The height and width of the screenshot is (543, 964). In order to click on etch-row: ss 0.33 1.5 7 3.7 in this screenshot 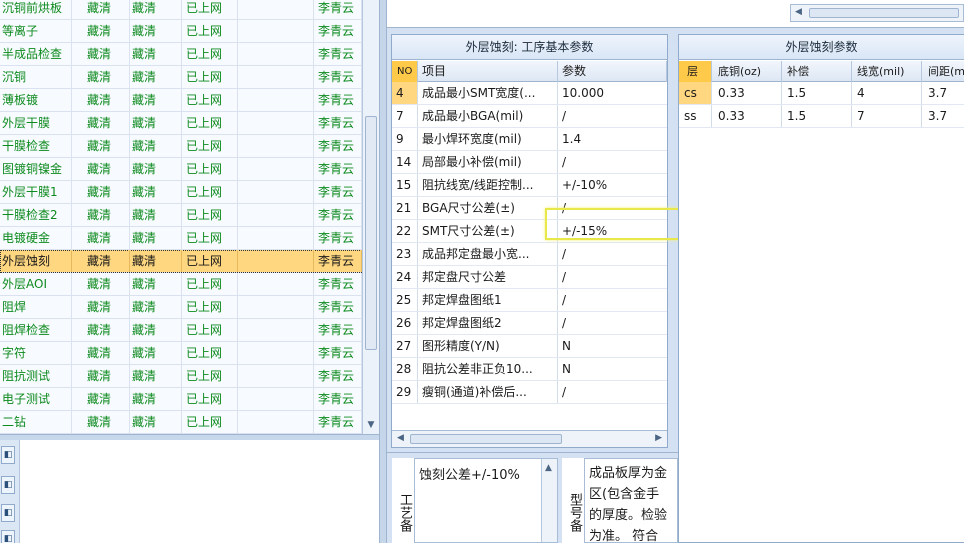, I will do `click(821, 116)`.